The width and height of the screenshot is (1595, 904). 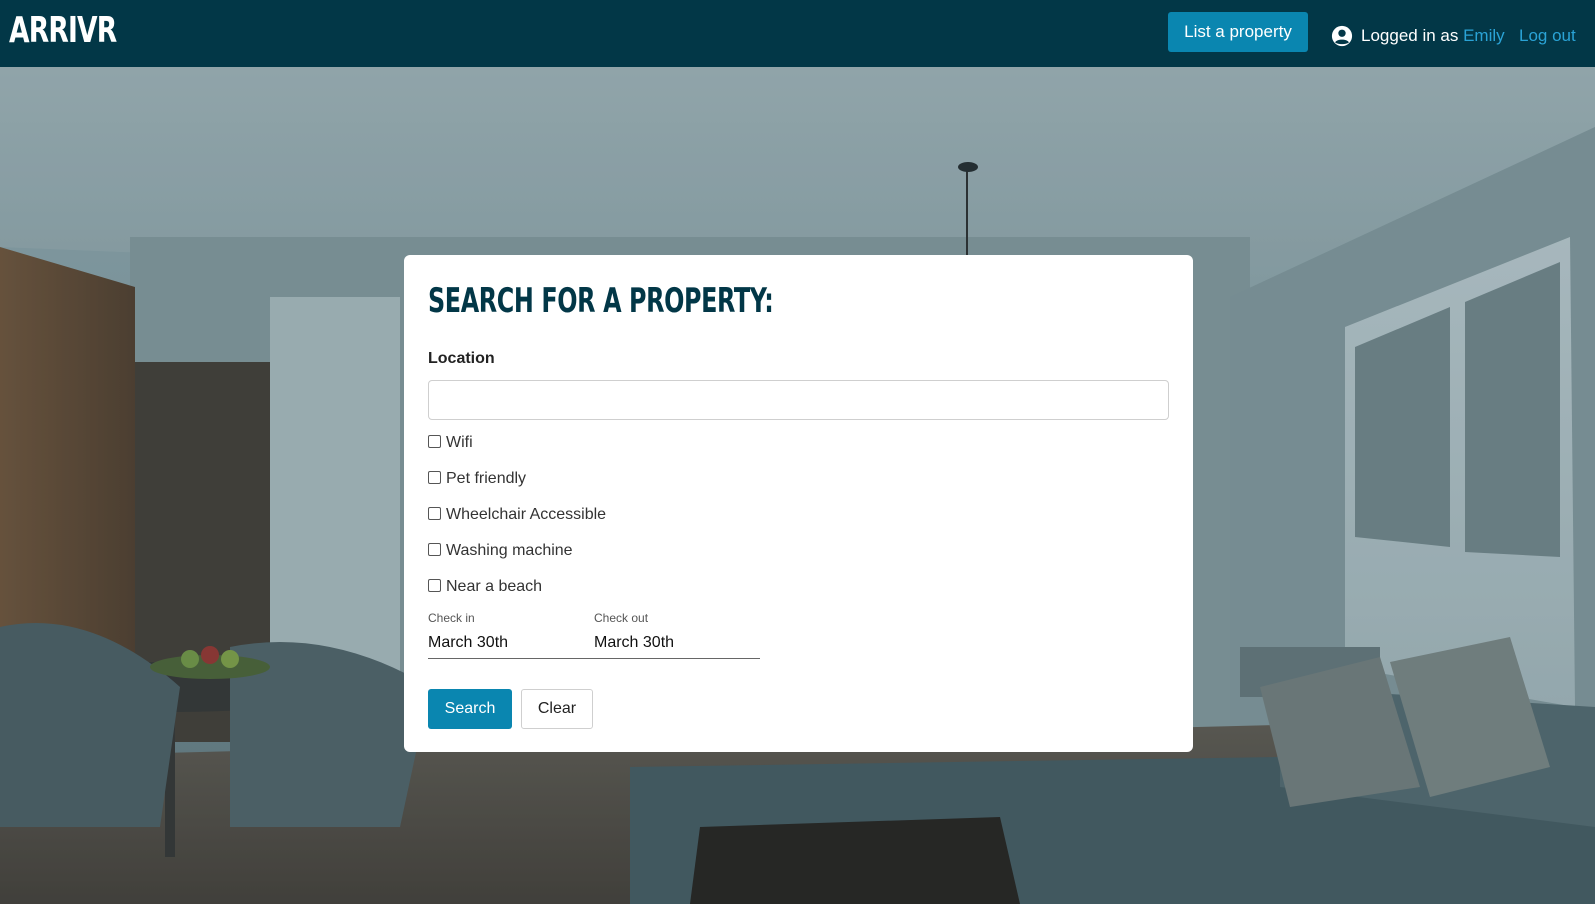 I want to click on check-in-field: Check in March 30th, so click(x=508, y=633).